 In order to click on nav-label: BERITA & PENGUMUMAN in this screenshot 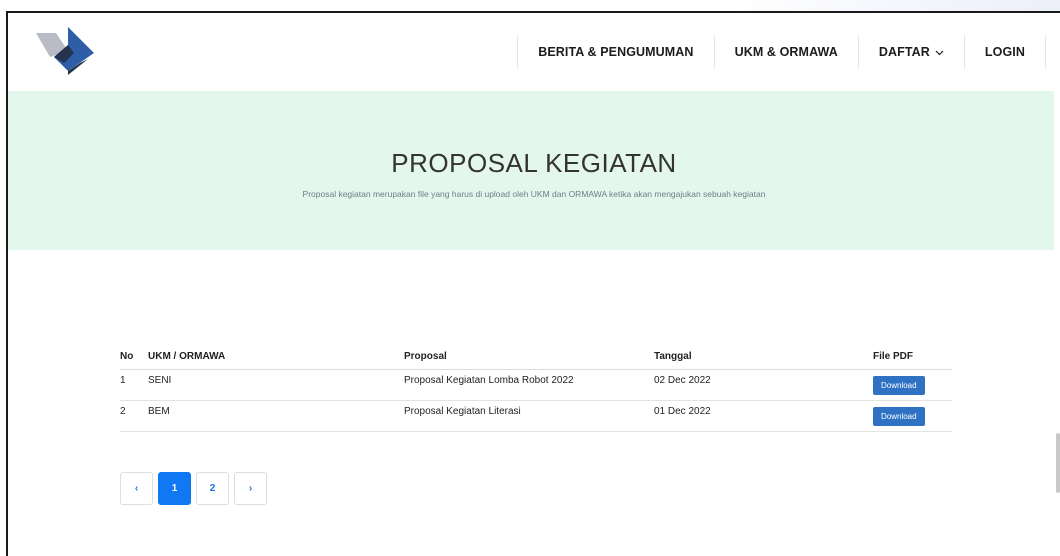, I will do `click(616, 52)`.